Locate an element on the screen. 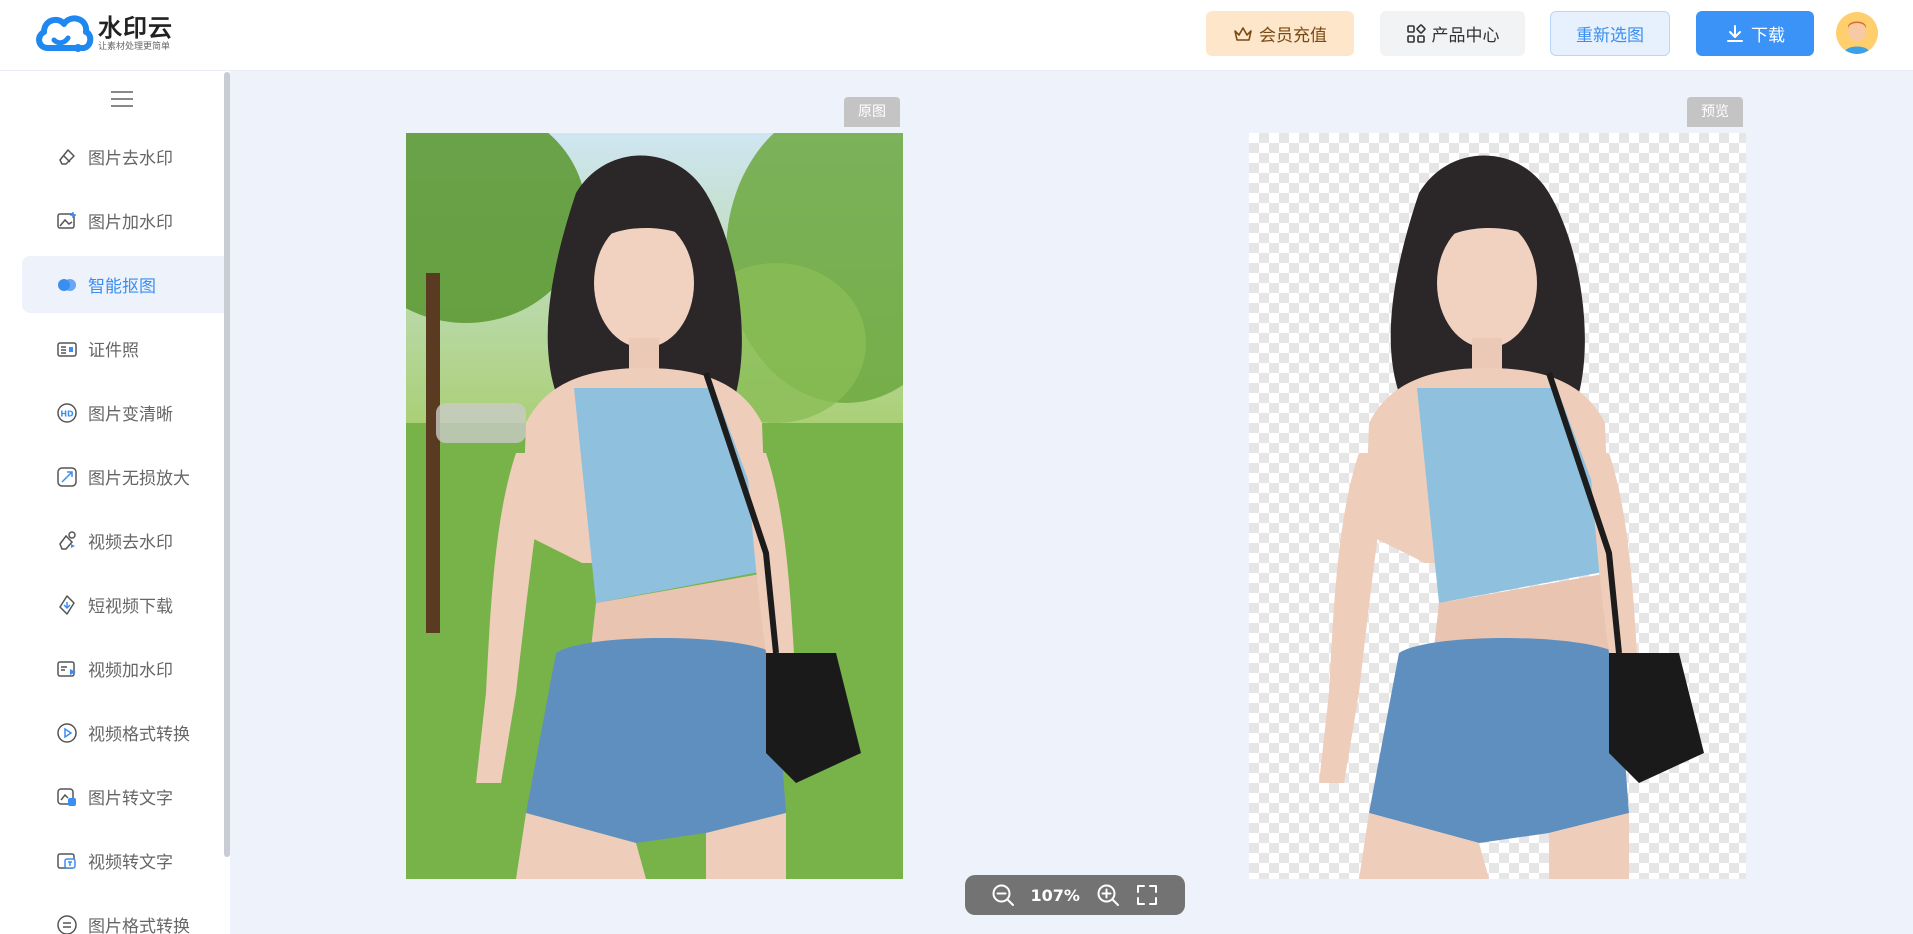 The image size is (1913, 934). sidebar-item-image-add-watermark: 图片加水印 is located at coordinates (123, 220).